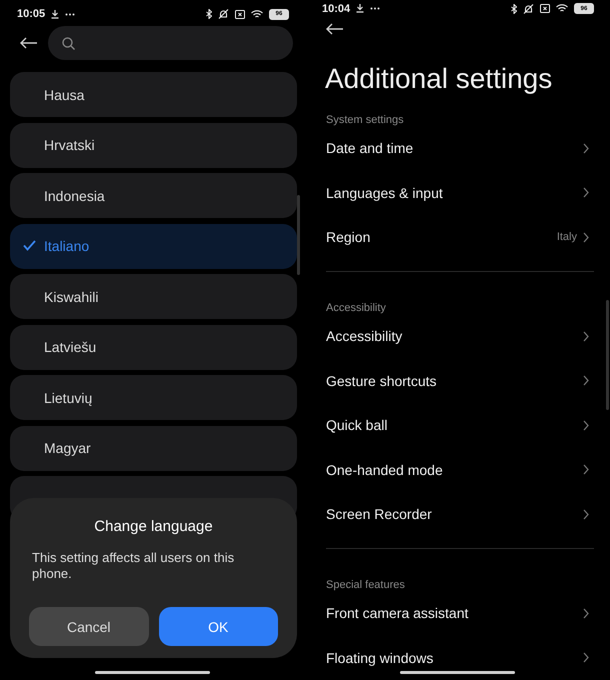 The image size is (610, 680). What do you see at coordinates (170, 43) in the screenshot?
I see `search-field` at bounding box center [170, 43].